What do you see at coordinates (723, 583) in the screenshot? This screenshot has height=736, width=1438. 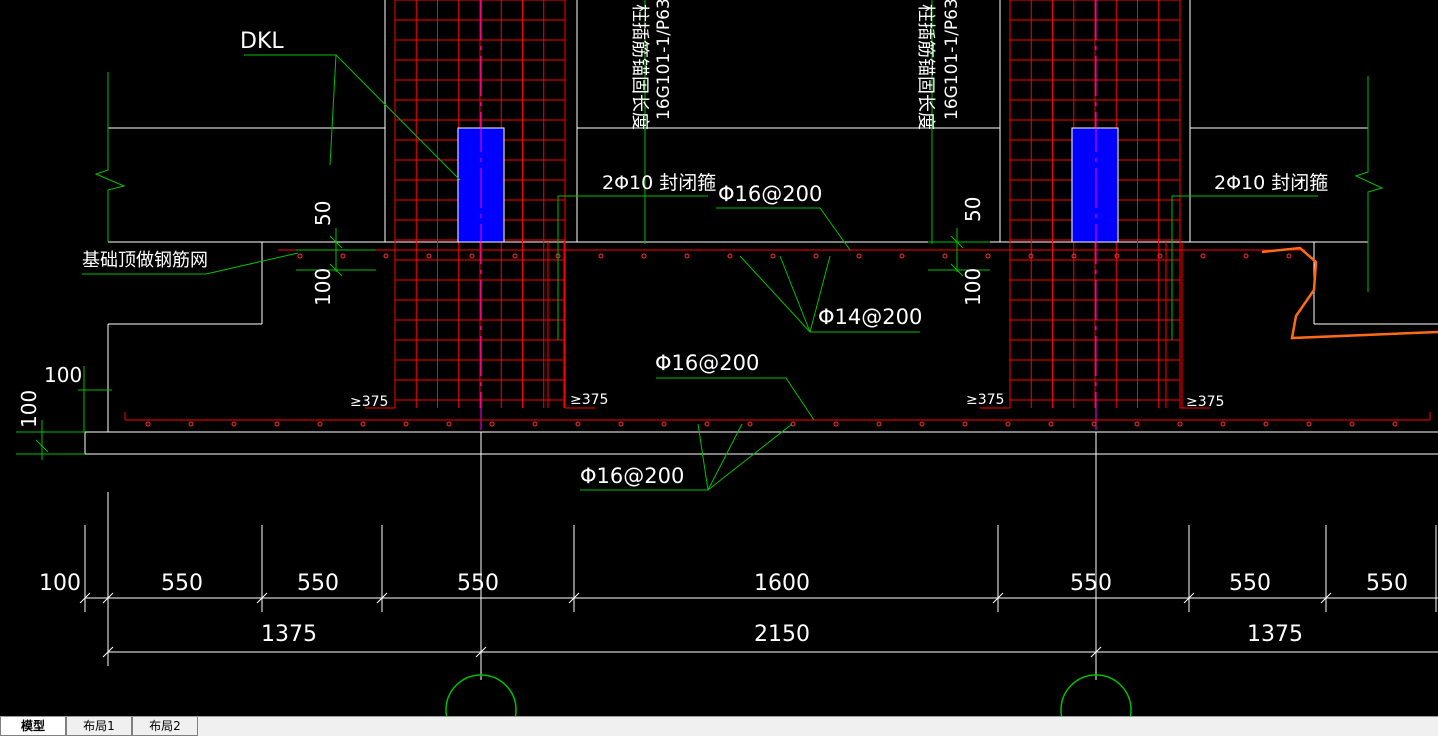 I see `dimension-row-1: 100 550 550 550 1600 550 550 550` at bounding box center [723, 583].